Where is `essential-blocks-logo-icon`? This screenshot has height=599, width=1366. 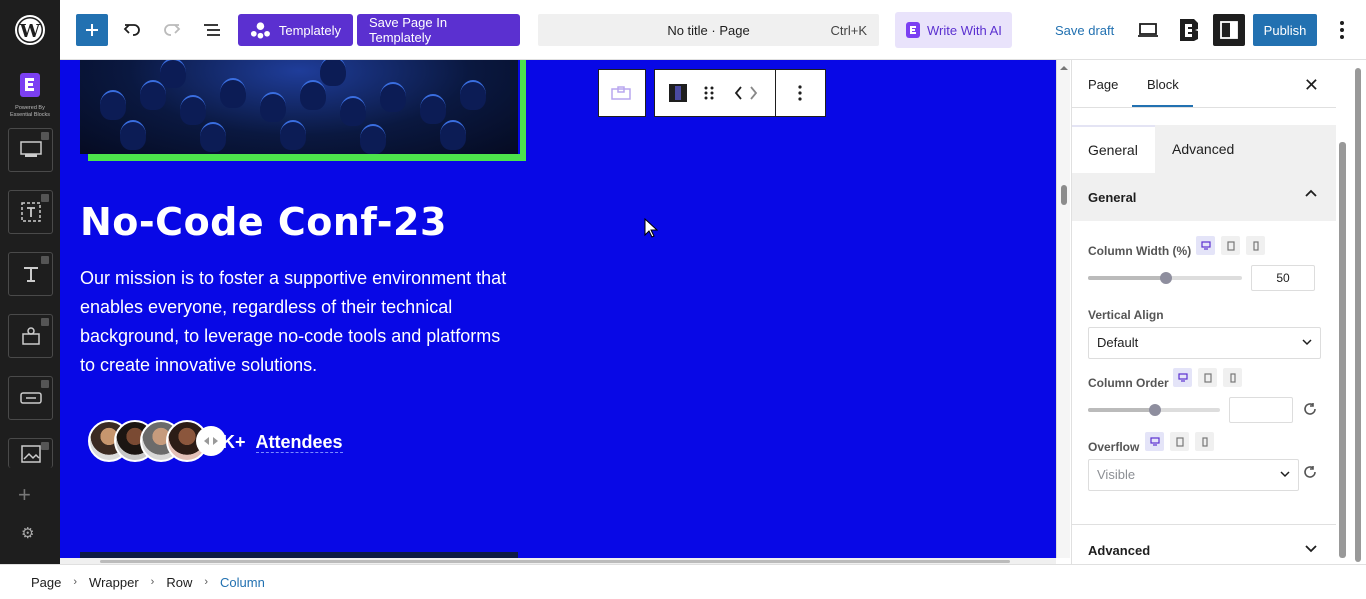 essential-blocks-logo-icon is located at coordinates (30, 85).